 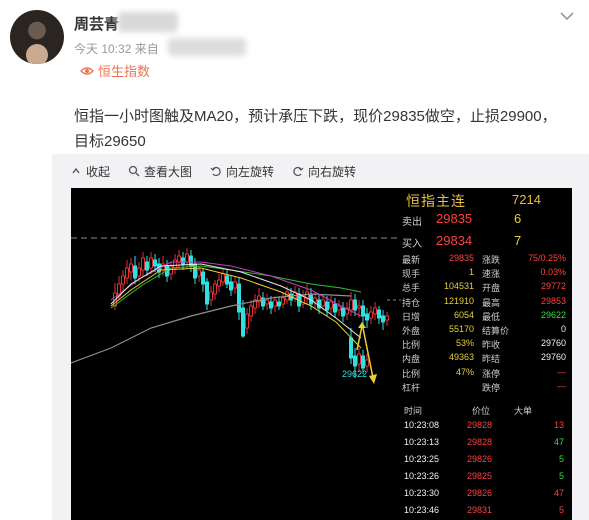 What do you see at coordinates (422, 493) in the screenshot?
I see `tick-time: 10:23:30` at bounding box center [422, 493].